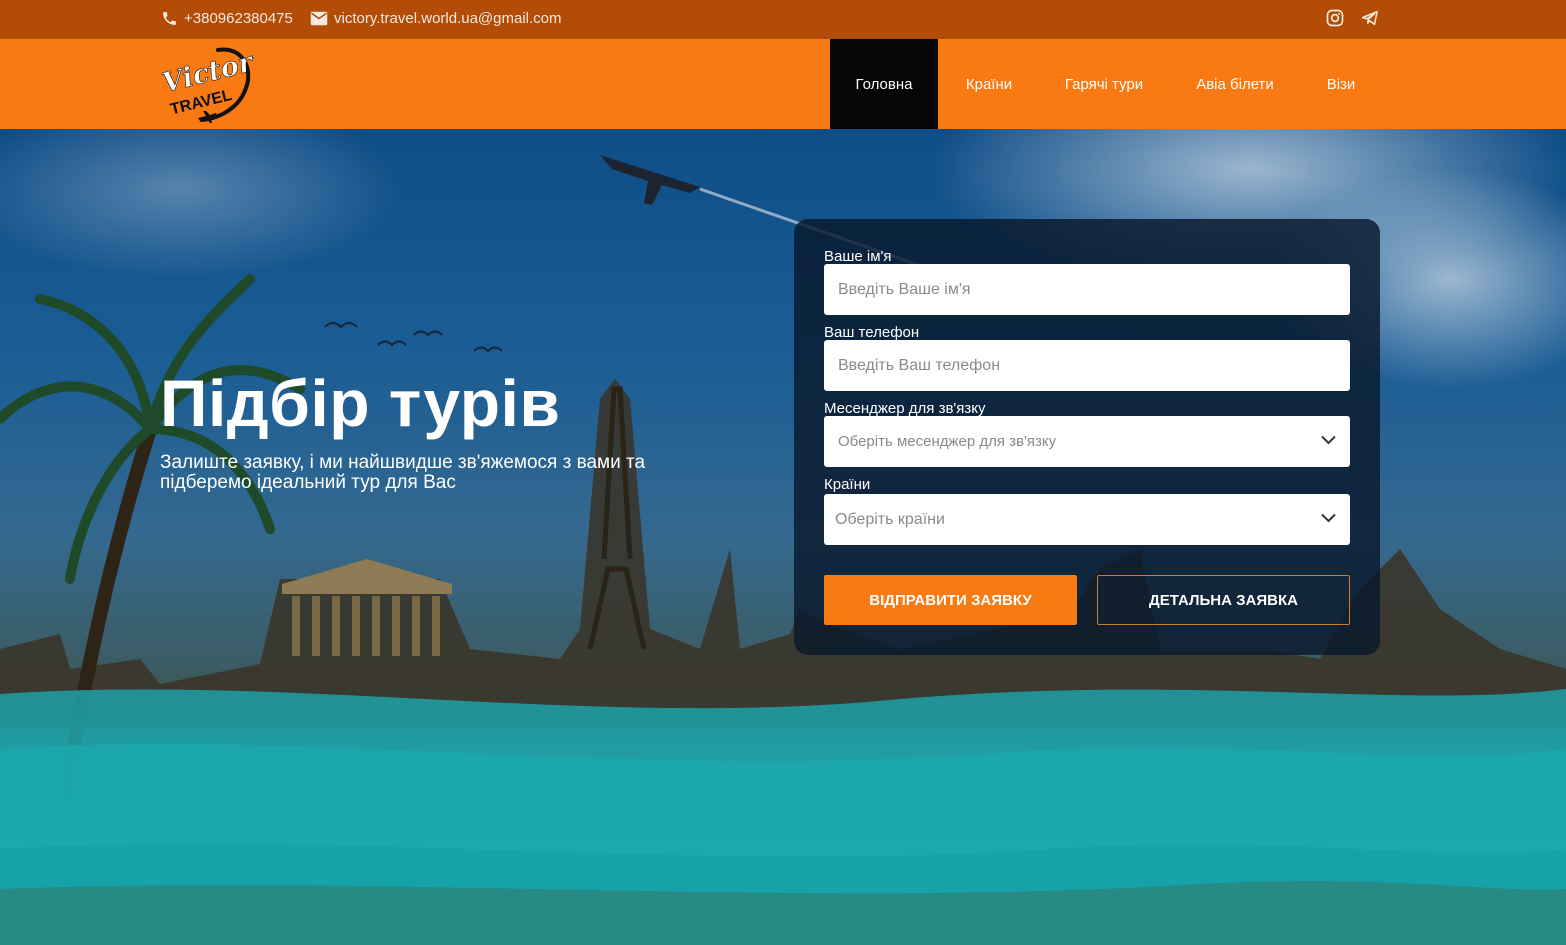 The height and width of the screenshot is (945, 1566). What do you see at coordinates (1087, 365) in the screenshot?
I see `phone-input` at bounding box center [1087, 365].